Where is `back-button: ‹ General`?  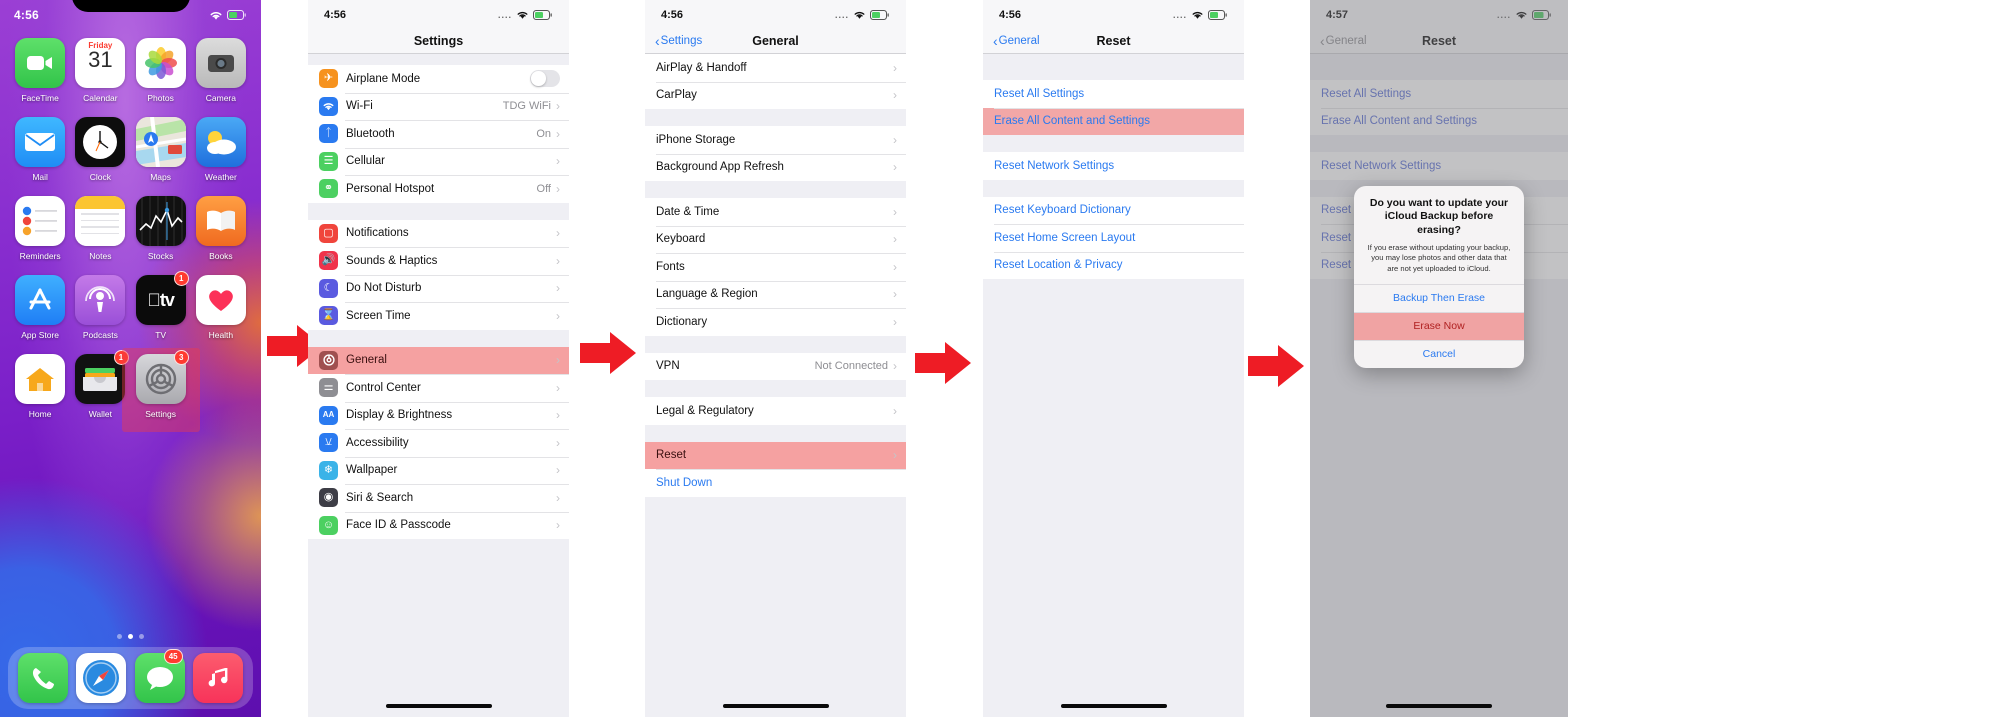
back-button: ‹ General is located at coordinates (1016, 41).